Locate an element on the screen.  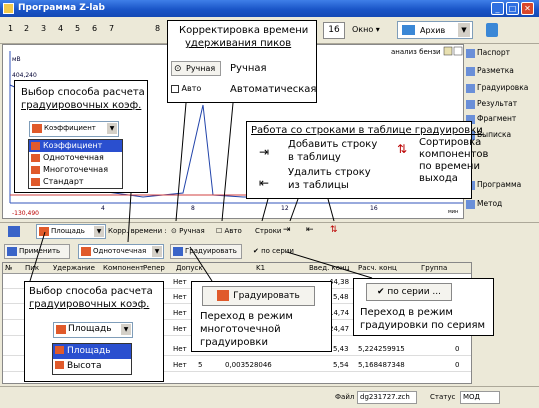
col-reper: Репер is located at coordinates (154, 268).